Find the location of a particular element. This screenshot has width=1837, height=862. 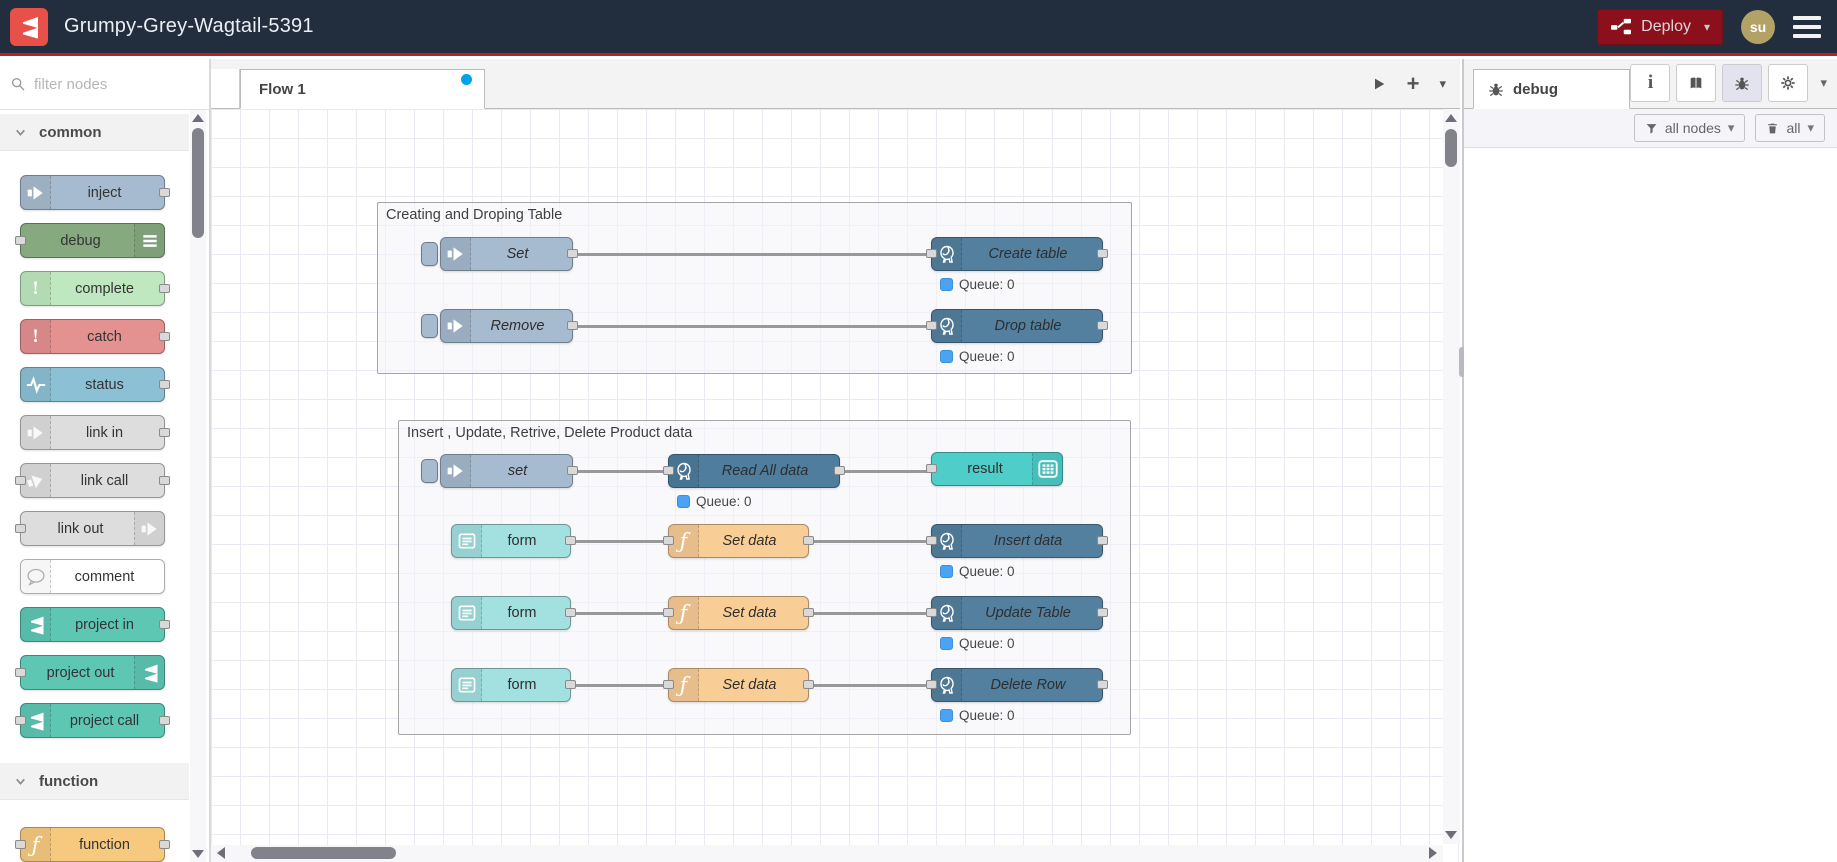

flow-node-inject-remove: Remove is located at coordinates (509, 326).